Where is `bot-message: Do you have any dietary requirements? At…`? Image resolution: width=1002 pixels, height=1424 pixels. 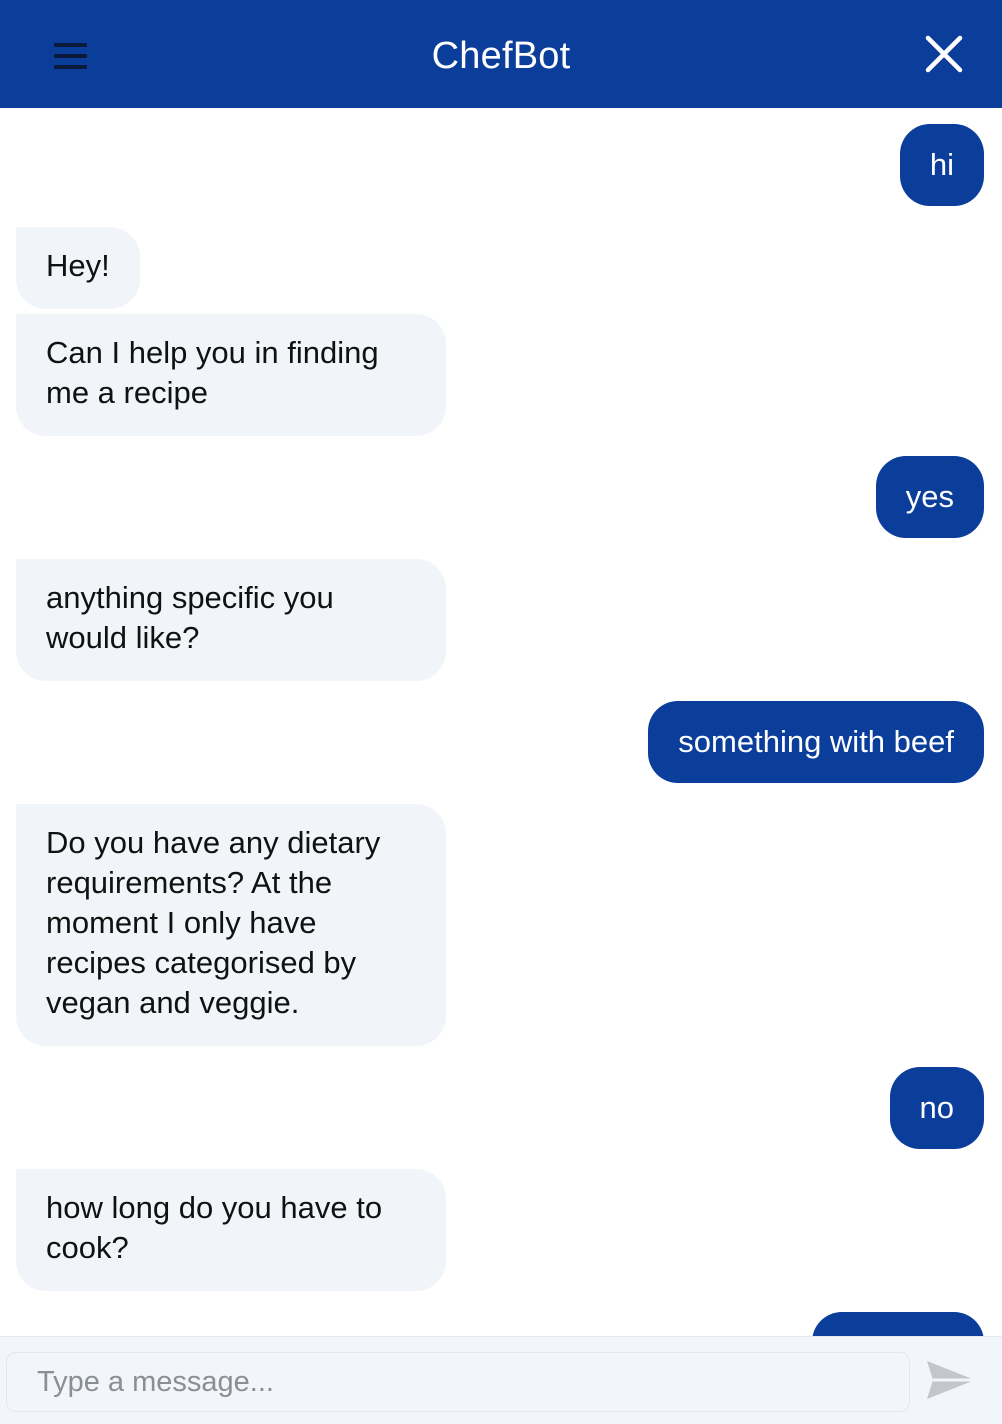
bot-message: Do you have any dietary requirements? At… is located at coordinates (231, 925).